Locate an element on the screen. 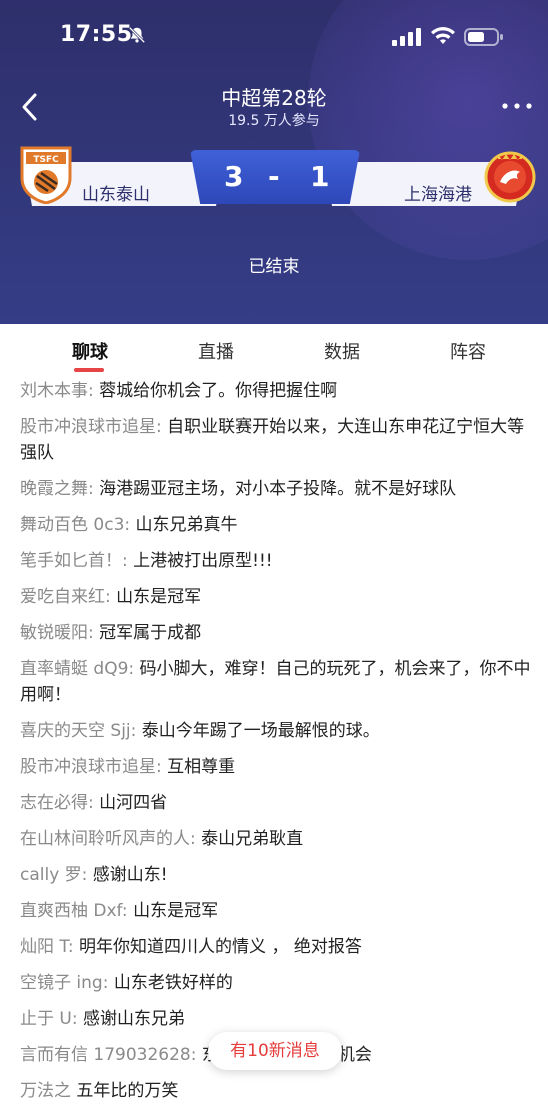 This screenshot has height=1114, width=548. home-team-logo: TSFC is located at coordinates (46, 175).